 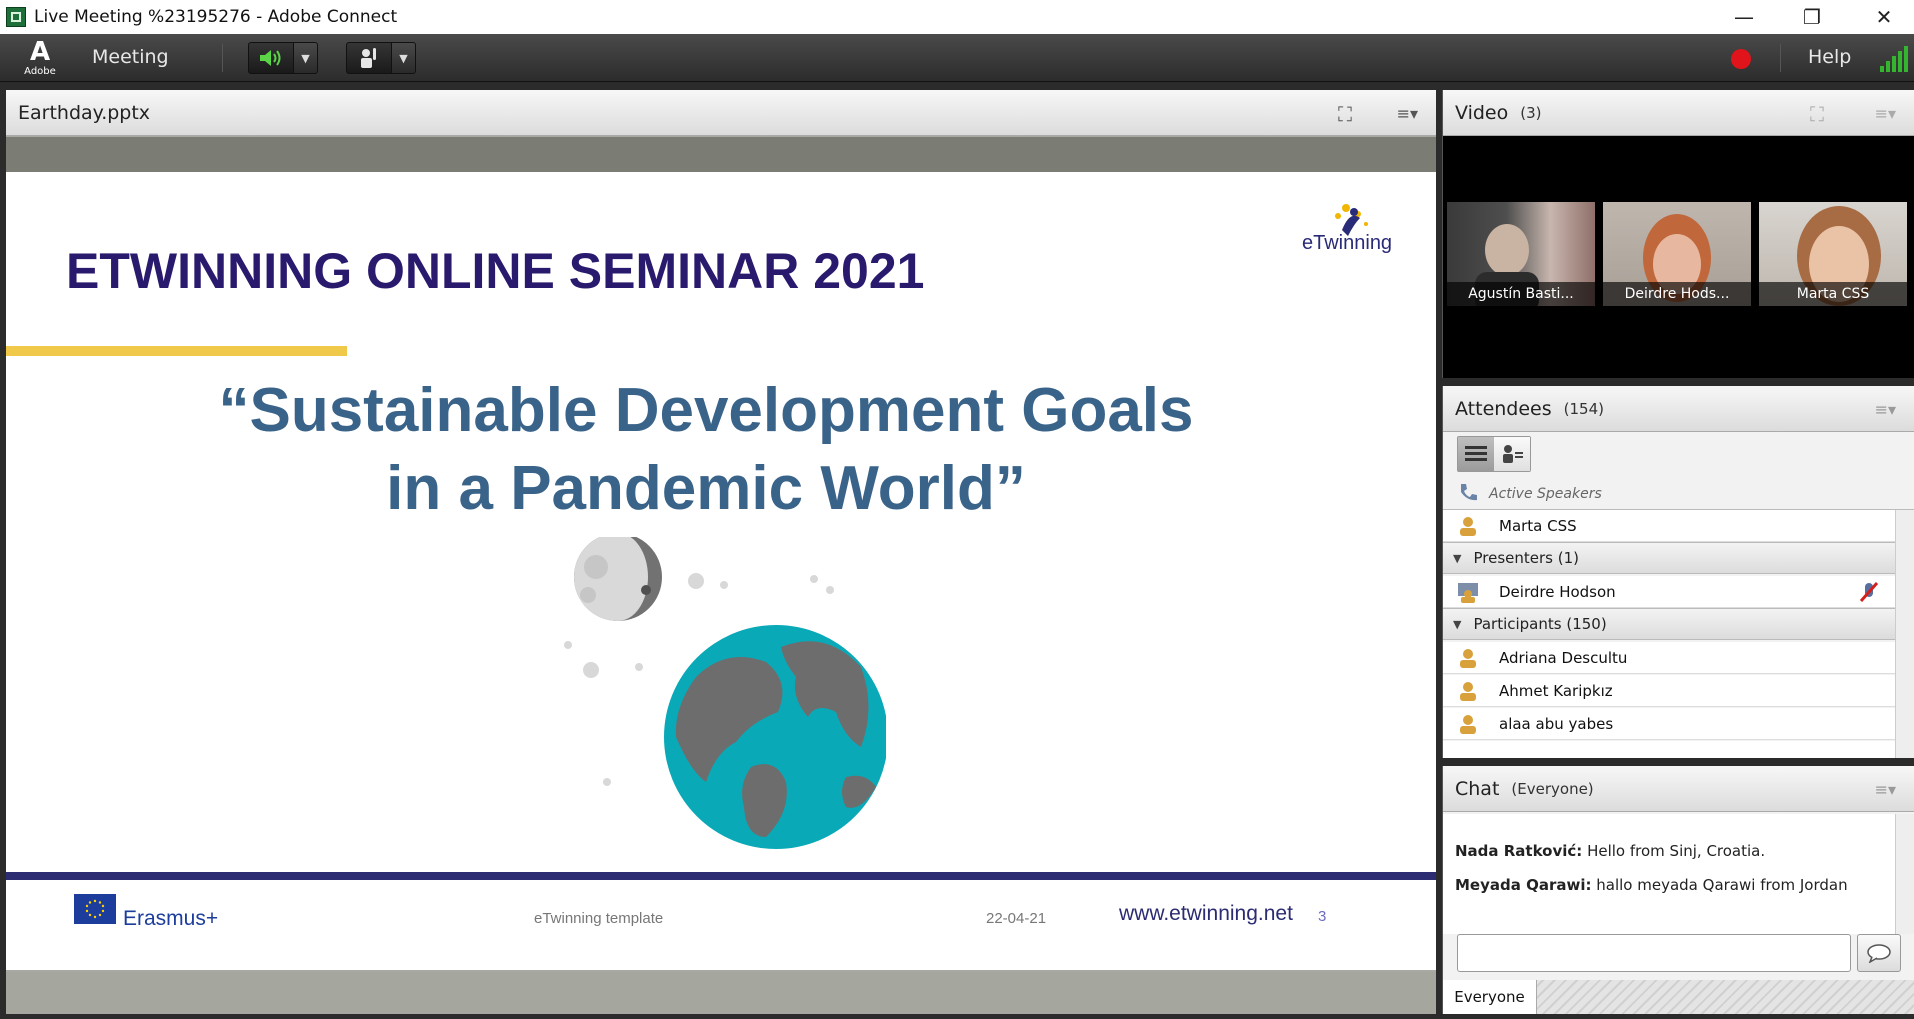 I want to click on attendee-name: Marta CSS, so click(x=1538, y=525).